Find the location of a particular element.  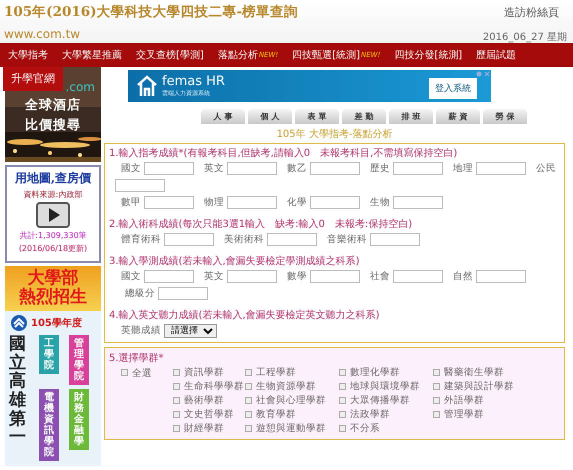

login-button: 登入系統 is located at coordinates (453, 88).